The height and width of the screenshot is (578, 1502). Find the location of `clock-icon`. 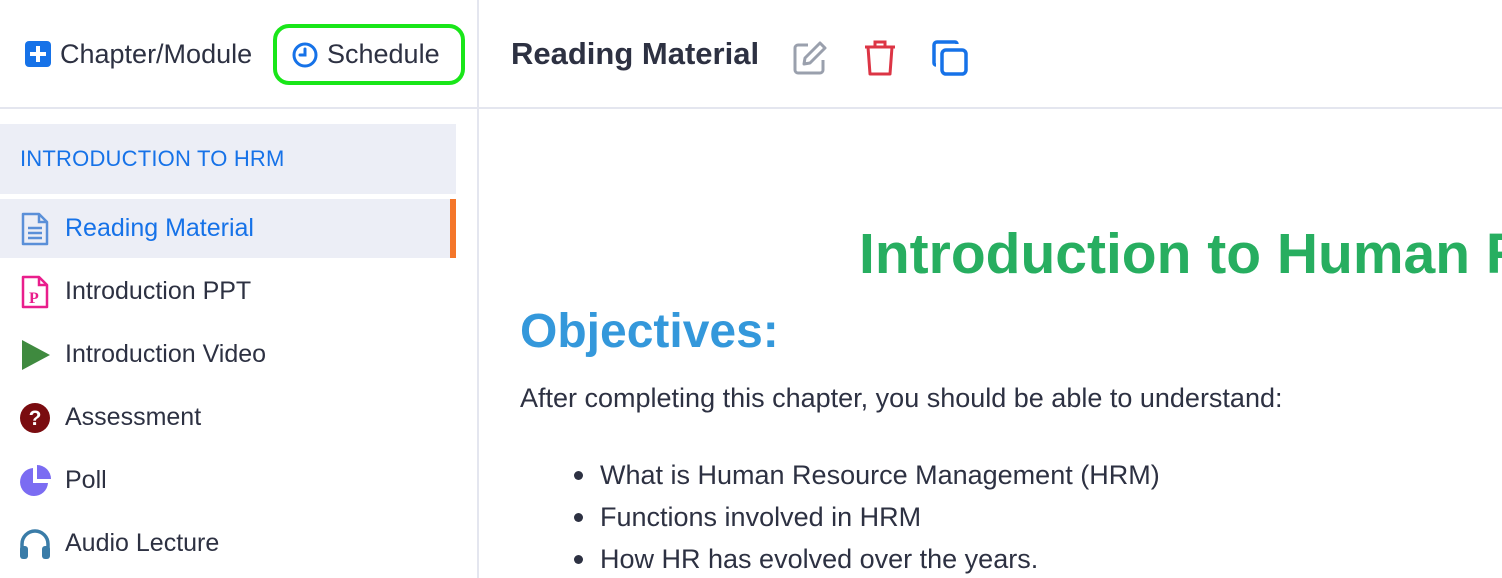

clock-icon is located at coordinates (305, 55).